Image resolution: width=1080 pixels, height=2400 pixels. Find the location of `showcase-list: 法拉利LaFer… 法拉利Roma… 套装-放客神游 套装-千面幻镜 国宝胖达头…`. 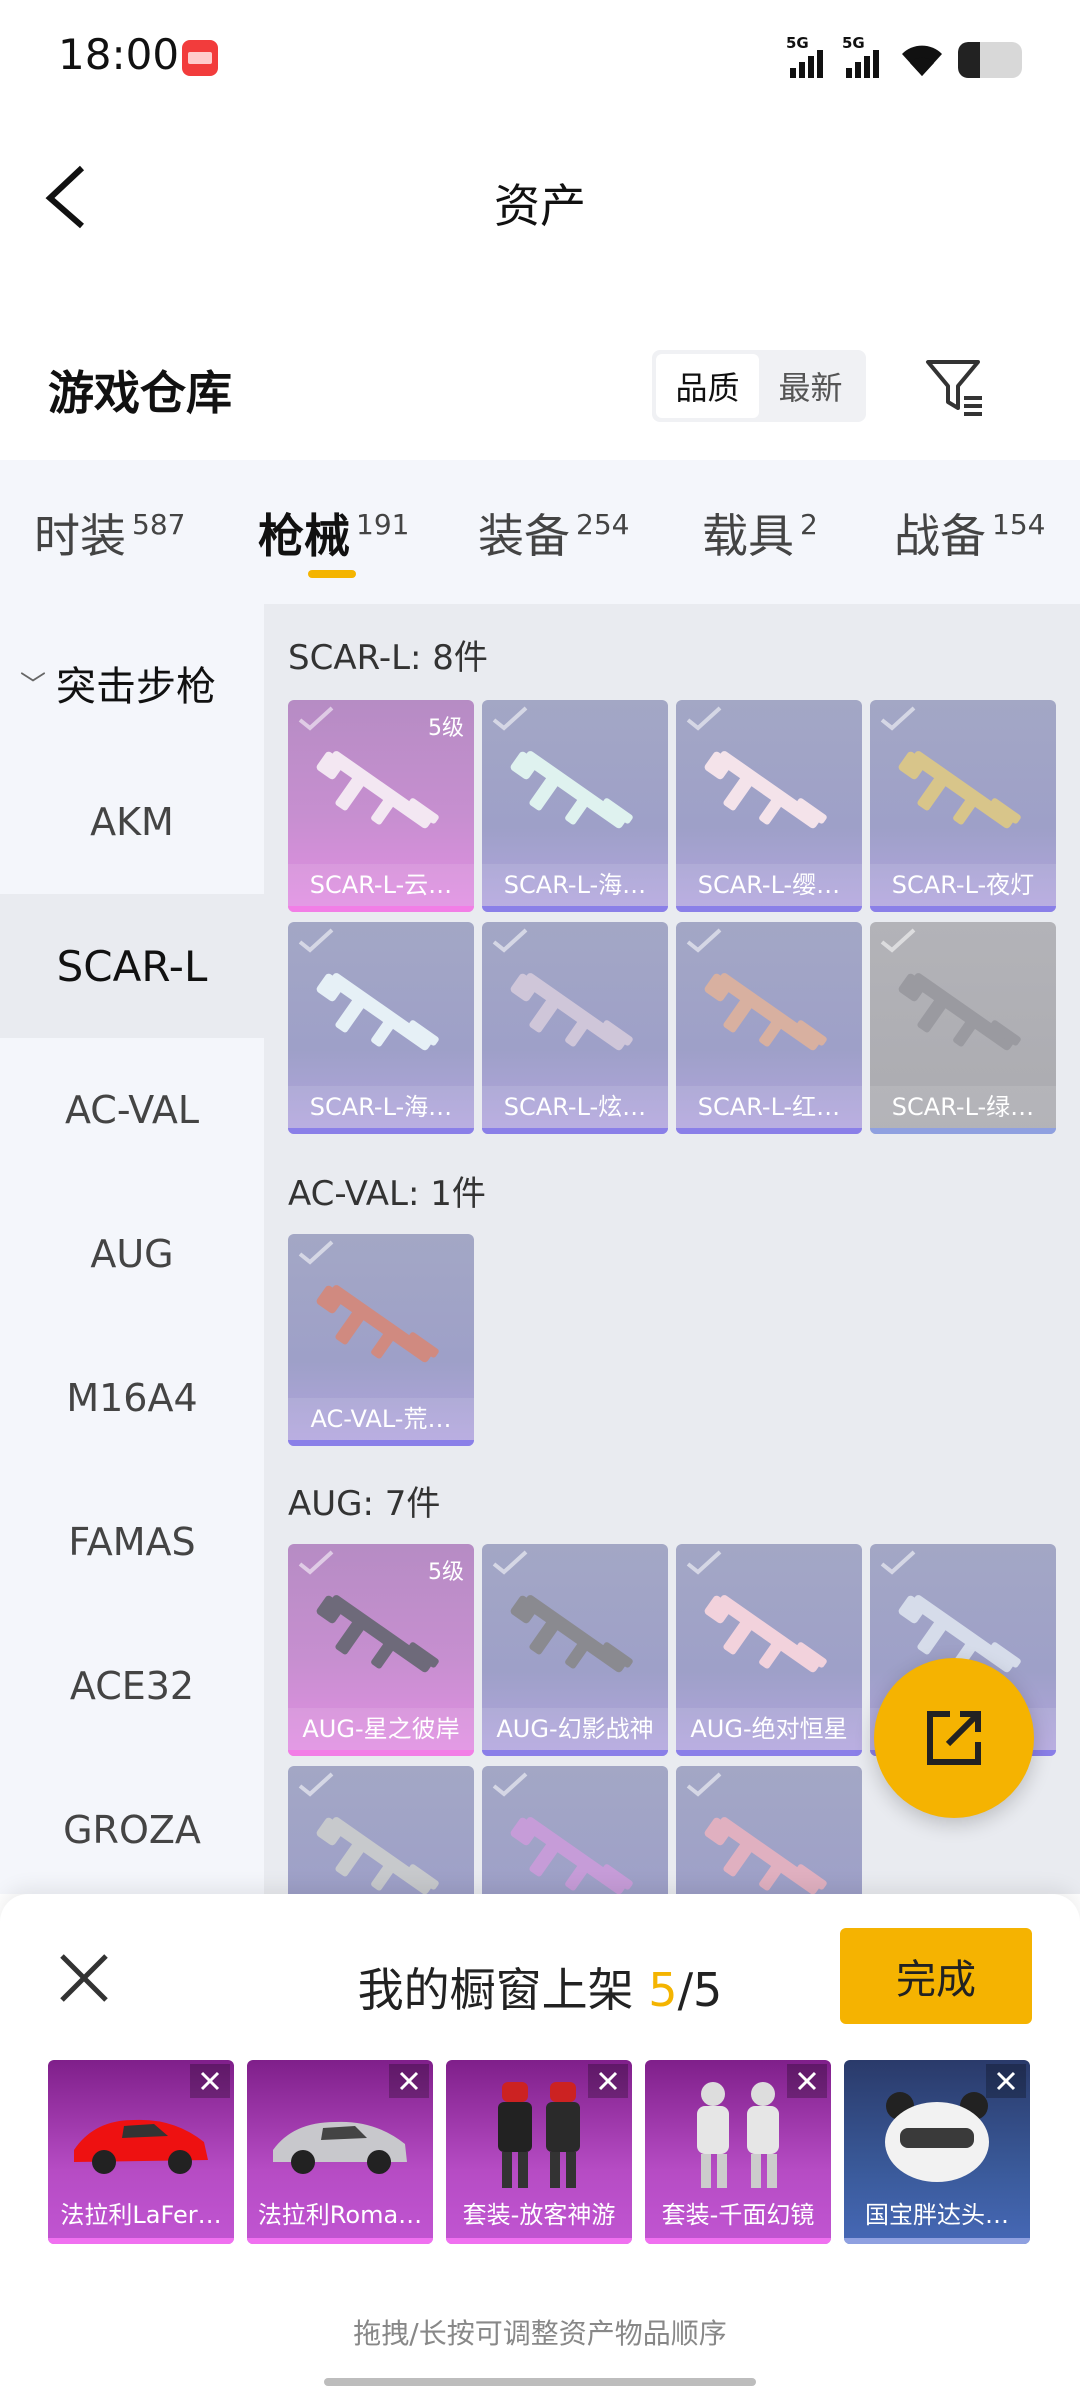

showcase-list: 法拉利LaFer… 法拉利Roma… 套装-放客神游 套装-千面幻镜 国宝胖达头… is located at coordinates (540, 2155).